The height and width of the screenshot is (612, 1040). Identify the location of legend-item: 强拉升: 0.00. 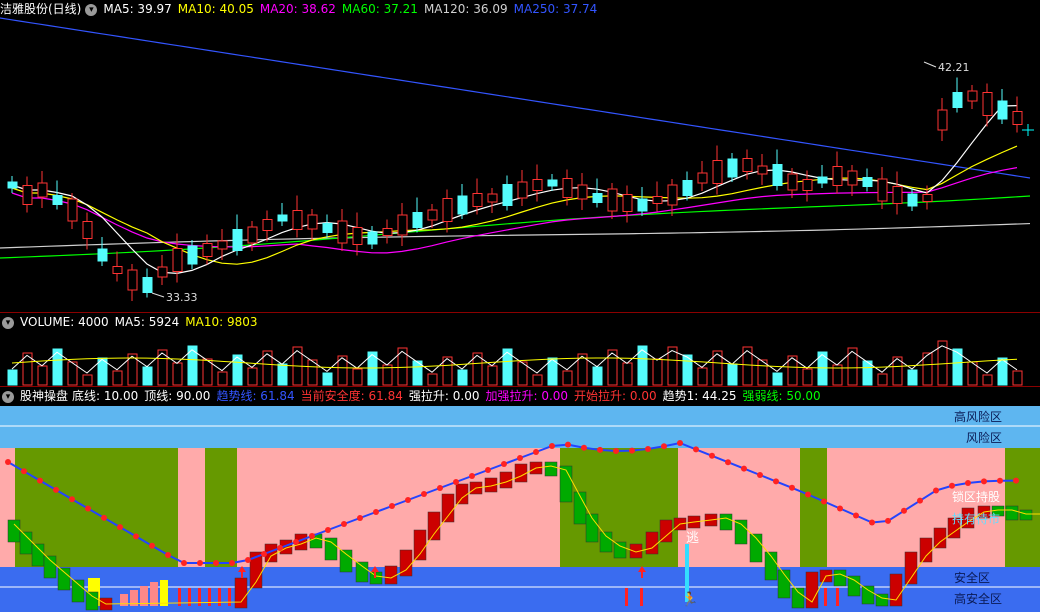
(444, 396).